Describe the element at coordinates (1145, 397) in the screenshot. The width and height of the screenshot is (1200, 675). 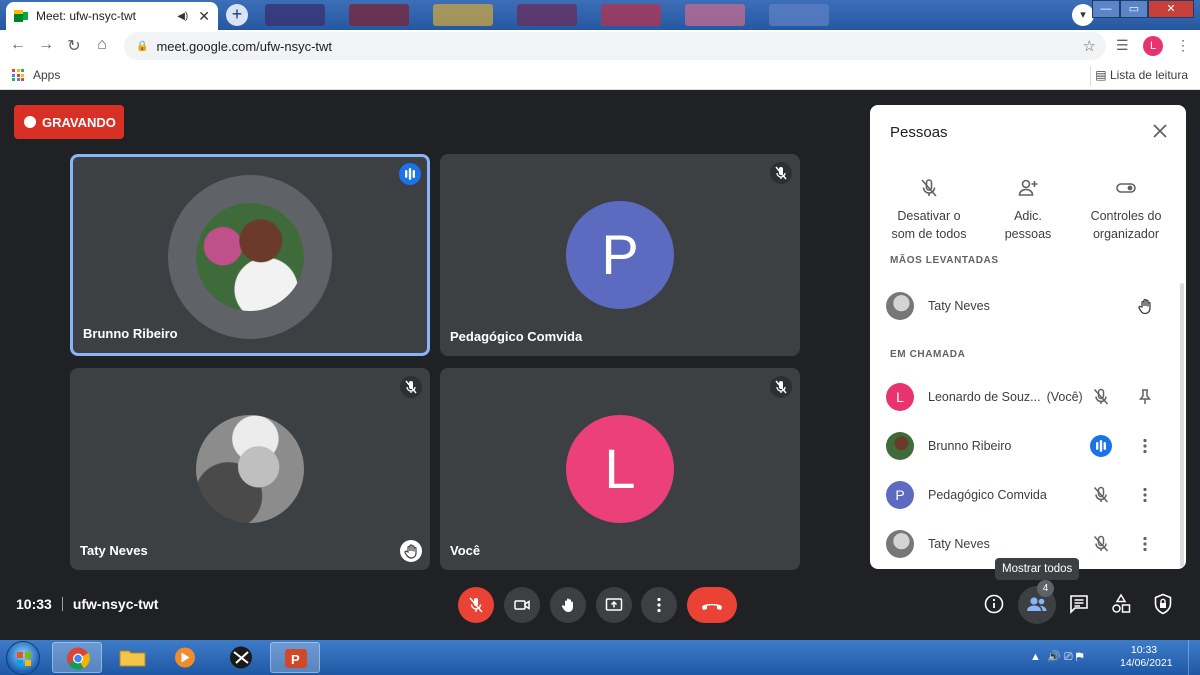
I see `pin-icon` at that location.